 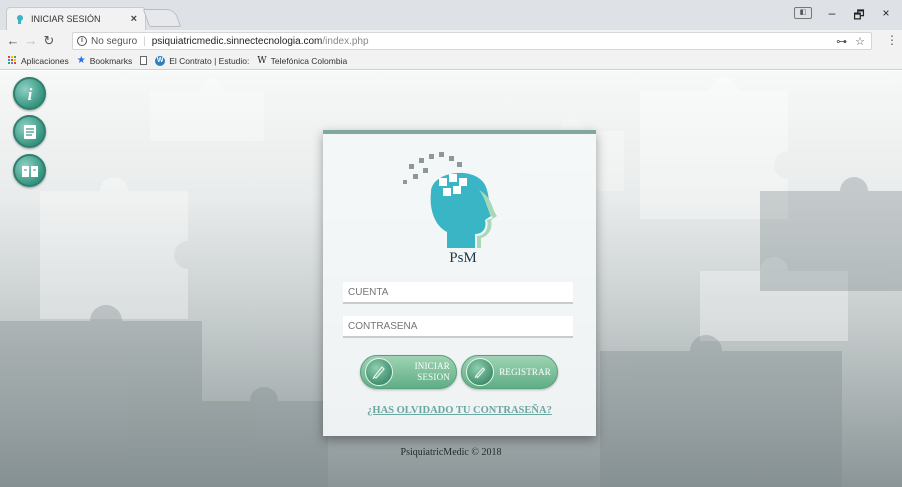 I want to click on info-icon: i, so click(x=29, y=93).